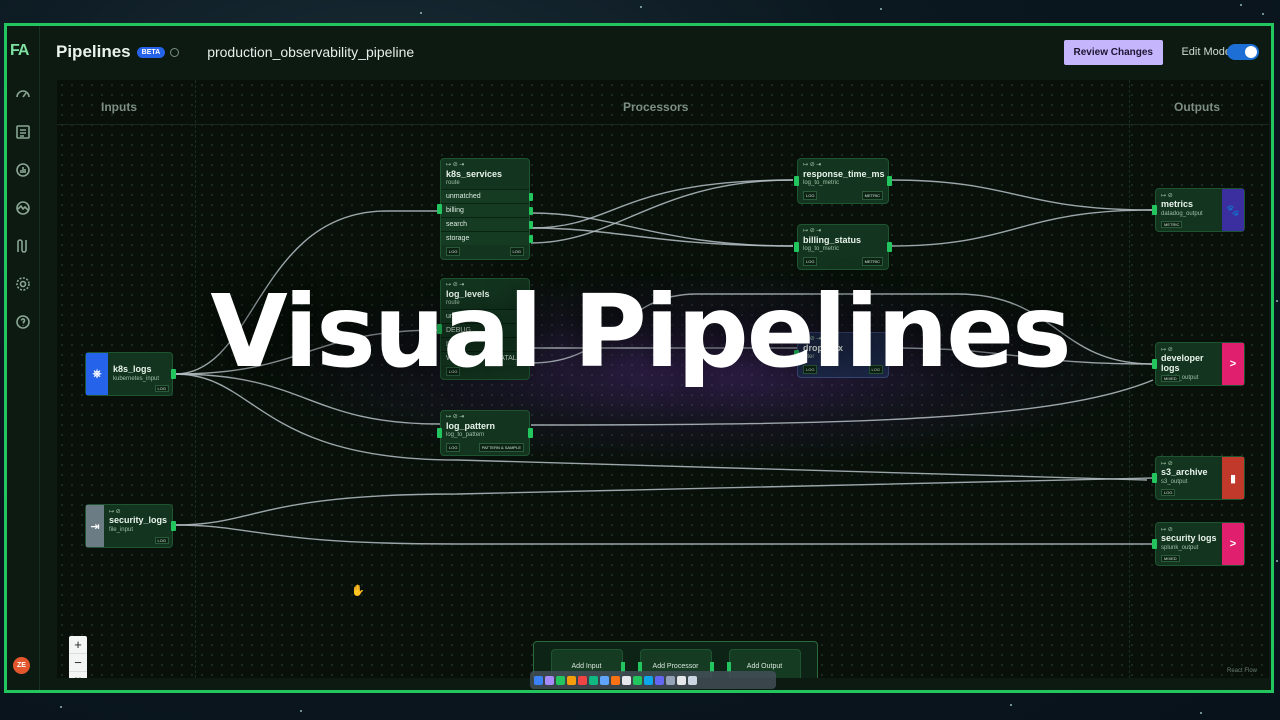 The height and width of the screenshot is (720, 1280). What do you see at coordinates (538, 680) in the screenshot?
I see `finder-icon` at bounding box center [538, 680].